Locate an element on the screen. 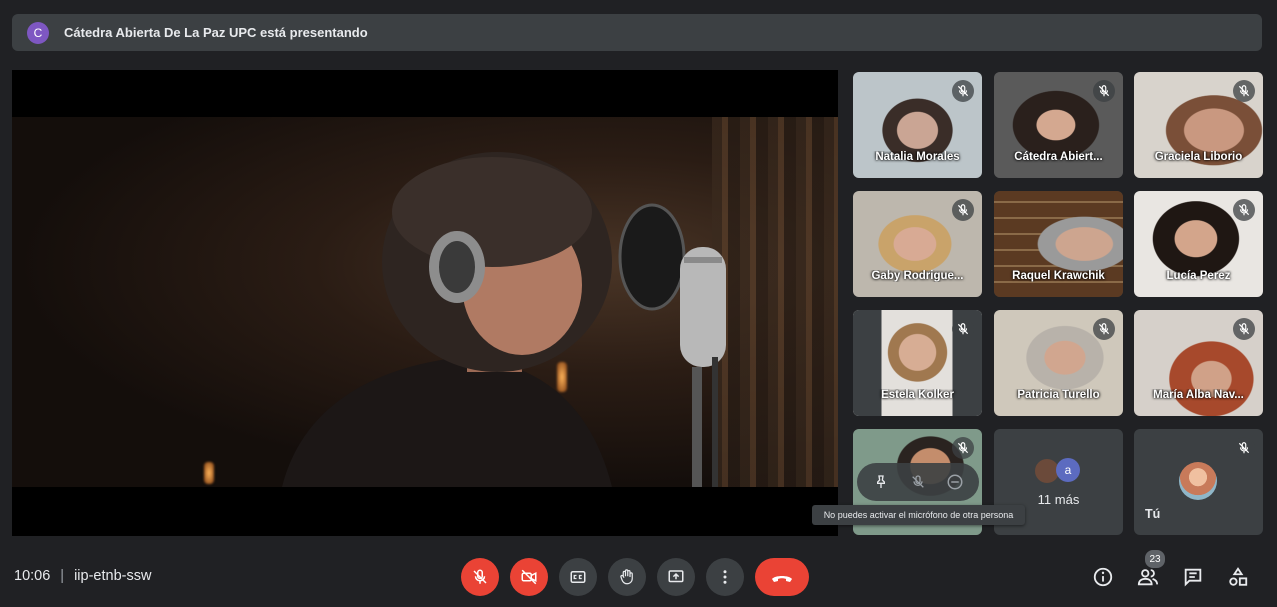  participant-tile: Graciela Liborio is located at coordinates (1198, 125).